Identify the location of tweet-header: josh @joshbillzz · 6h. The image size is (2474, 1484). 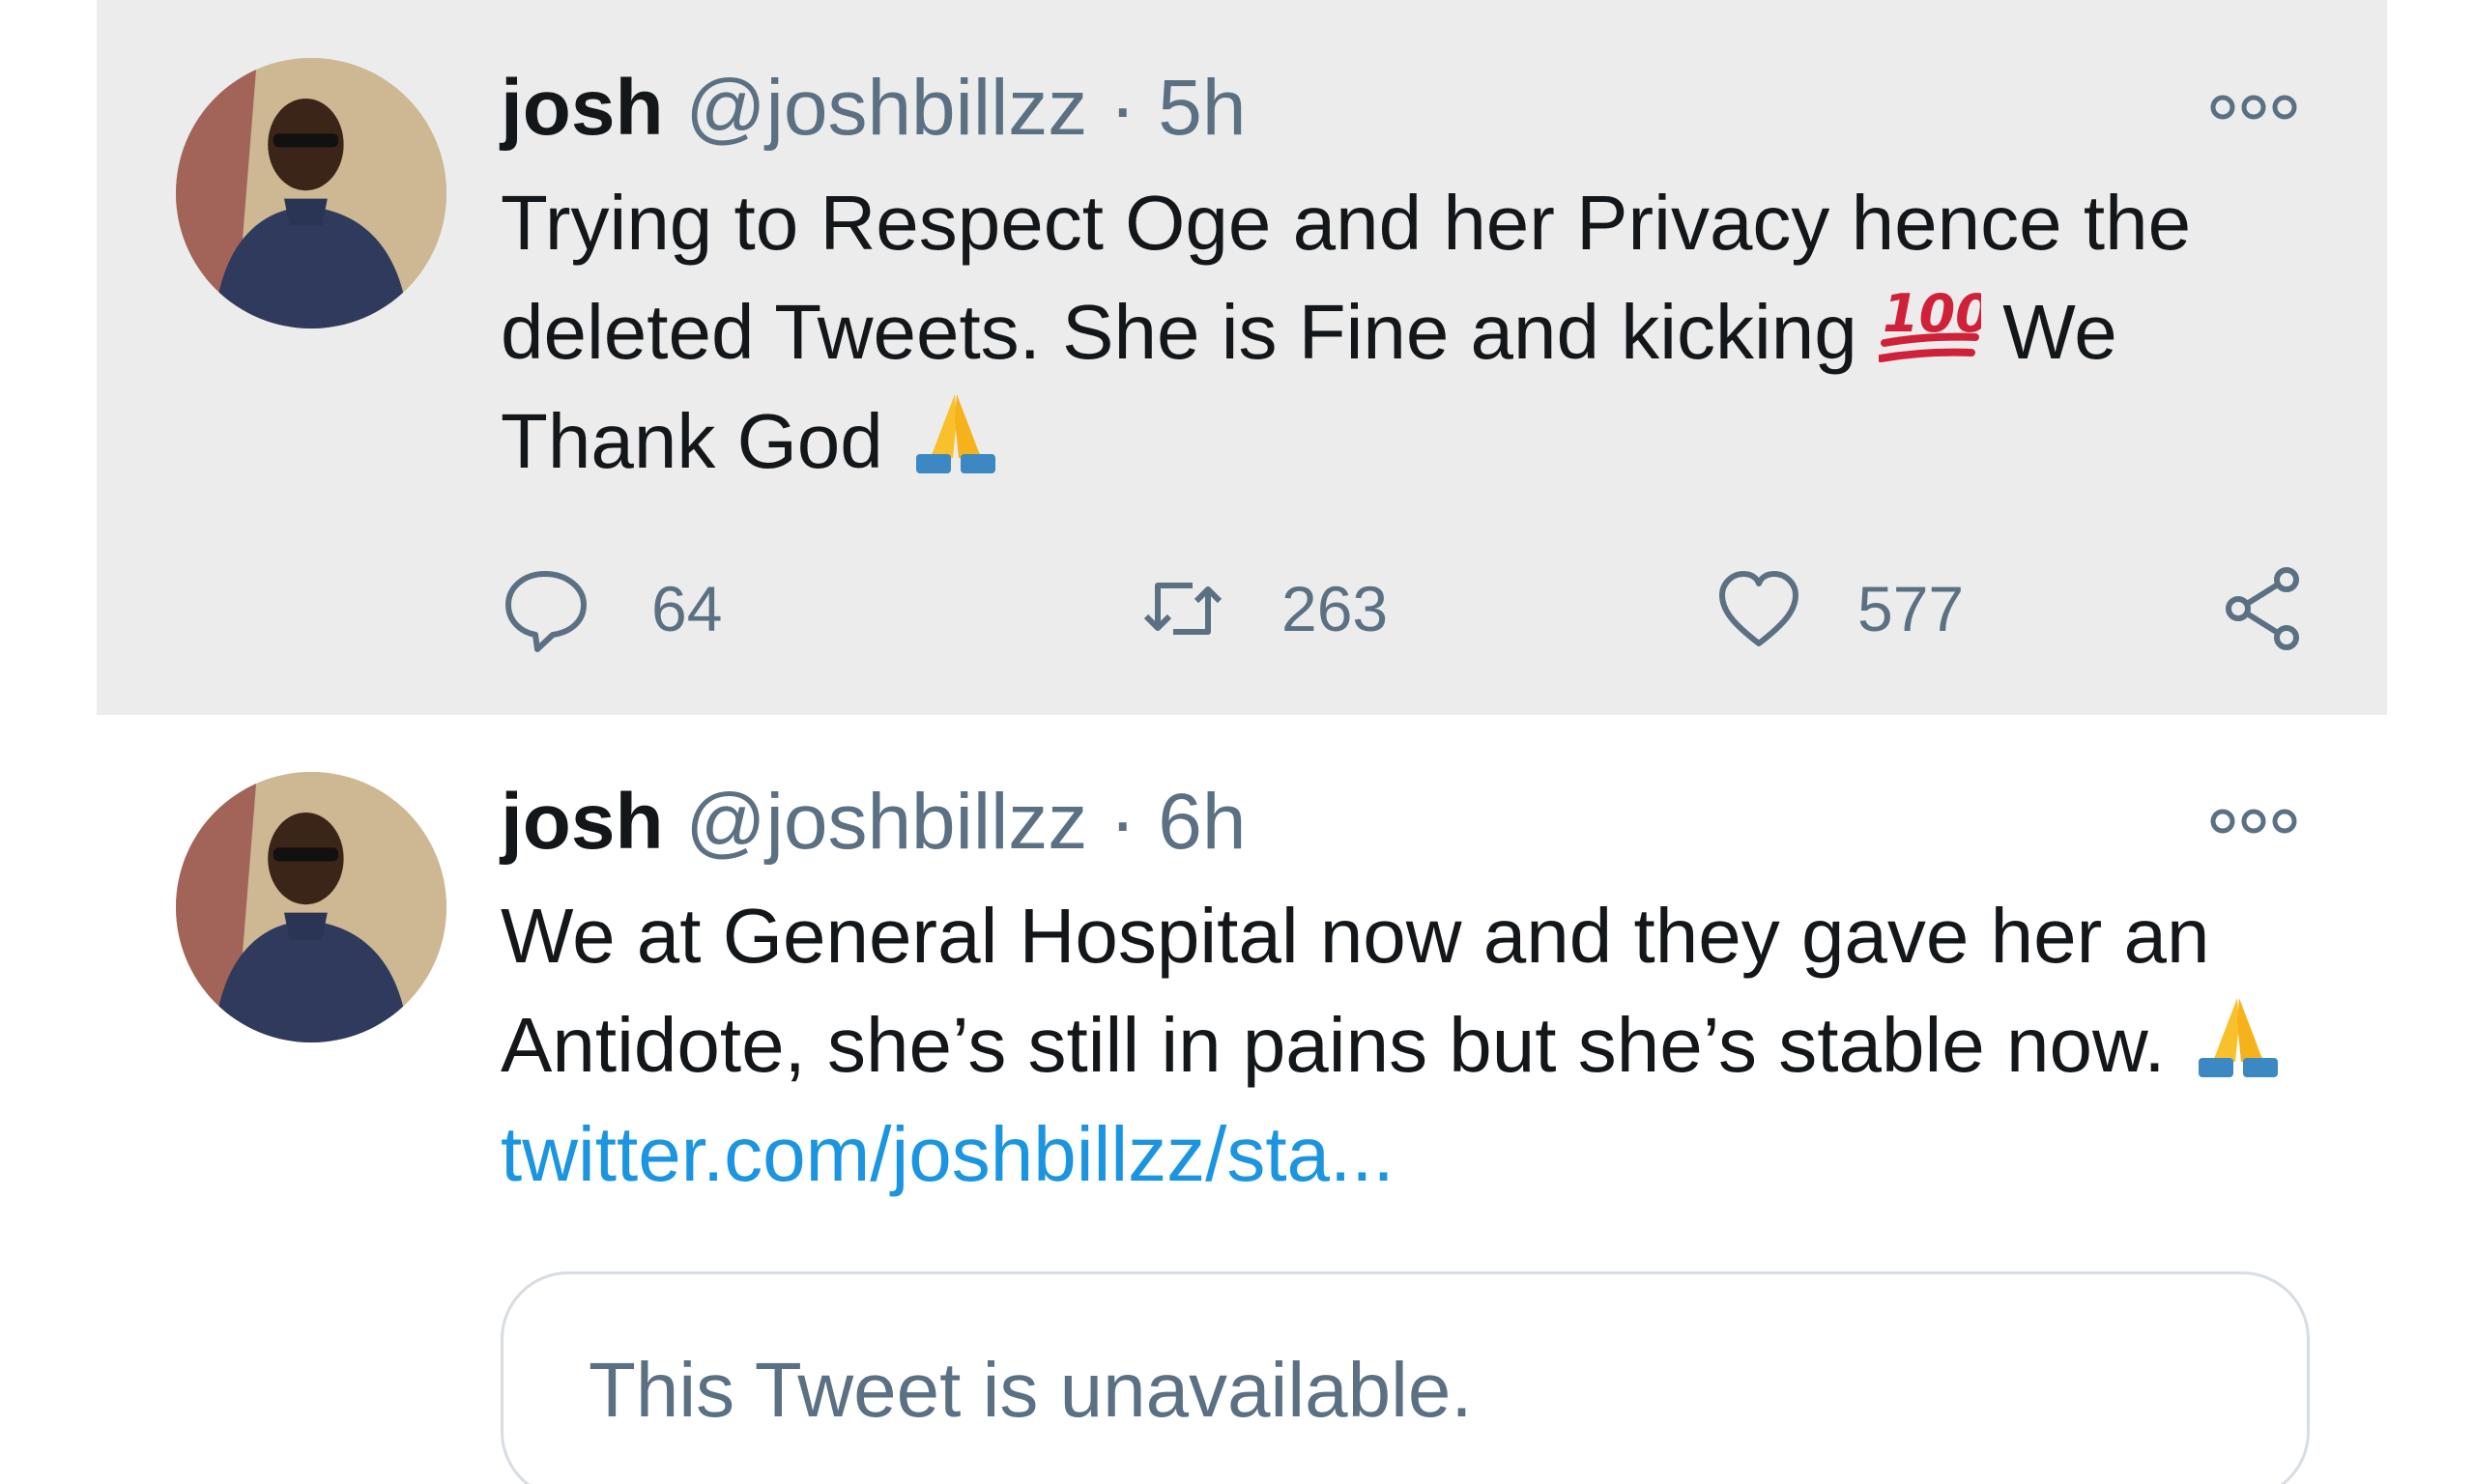
(874, 822).